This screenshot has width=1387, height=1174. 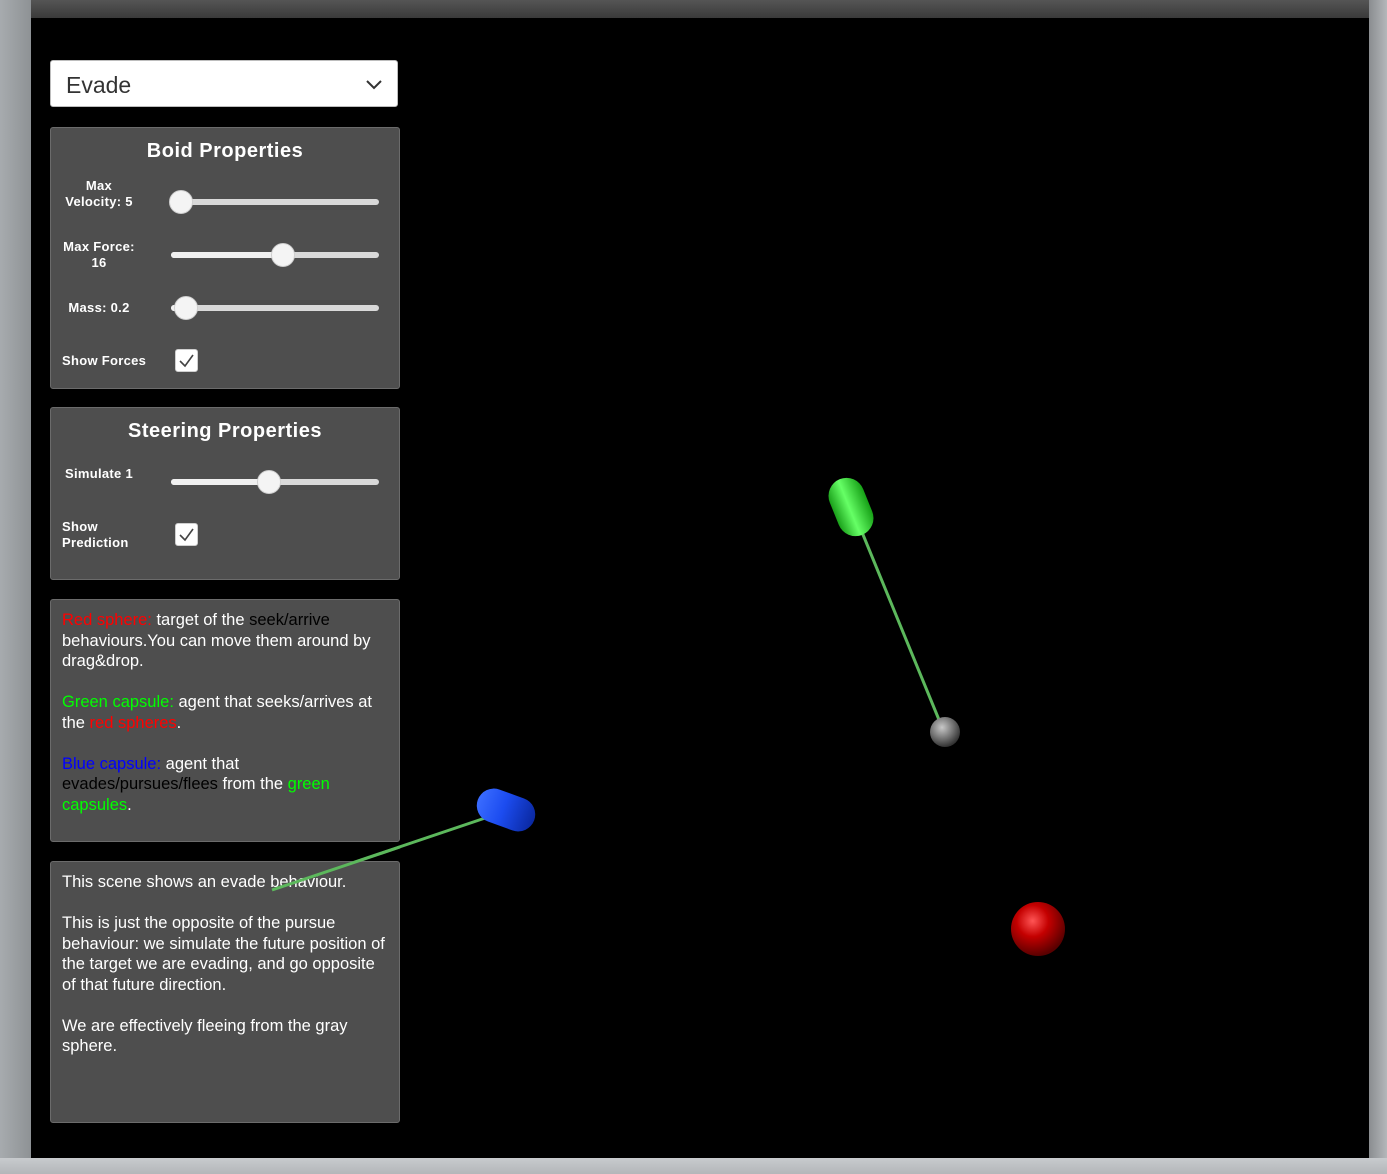 I want to click on mass-label: Mass: 0.2, so click(x=99, y=307).